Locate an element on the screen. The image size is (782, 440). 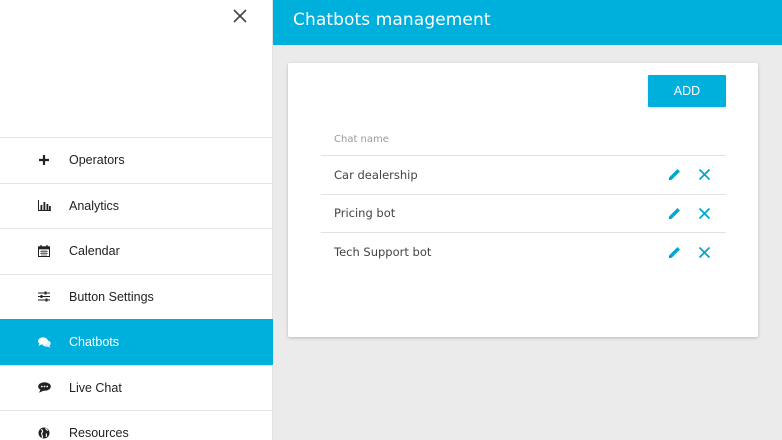
close-icon is located at coordinates (240, 16).